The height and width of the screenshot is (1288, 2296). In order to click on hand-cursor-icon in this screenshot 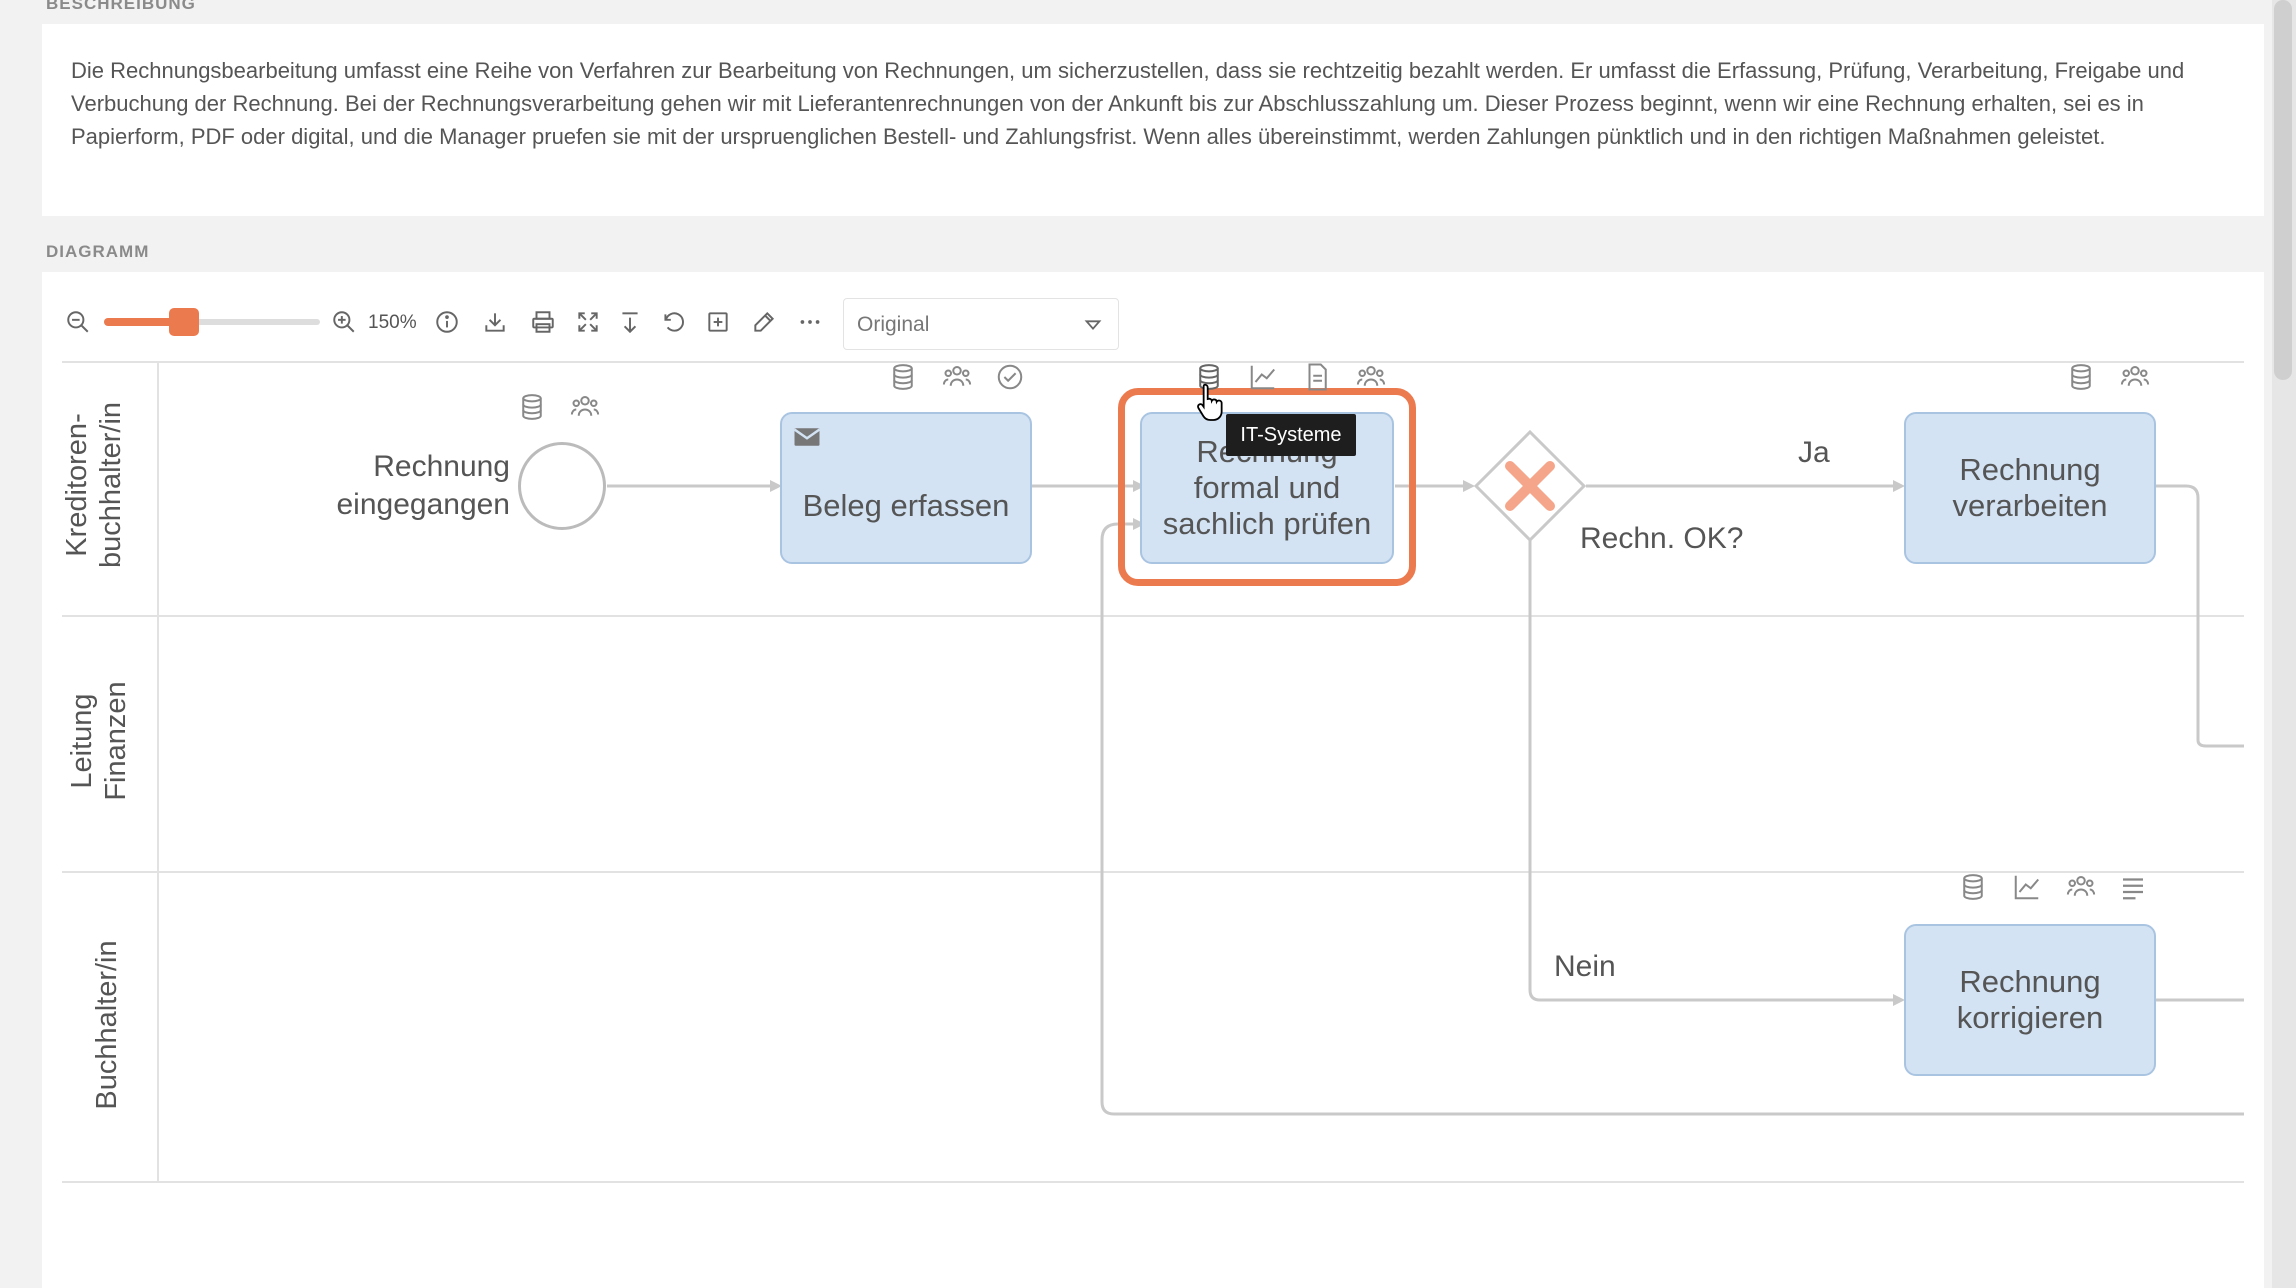, I will do `click(1211, 402)`.